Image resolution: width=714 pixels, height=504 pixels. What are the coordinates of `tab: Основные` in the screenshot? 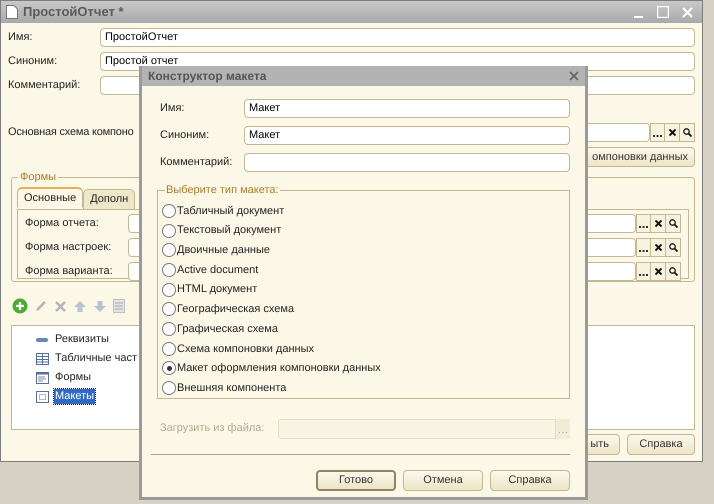 It's located at (50, 197).